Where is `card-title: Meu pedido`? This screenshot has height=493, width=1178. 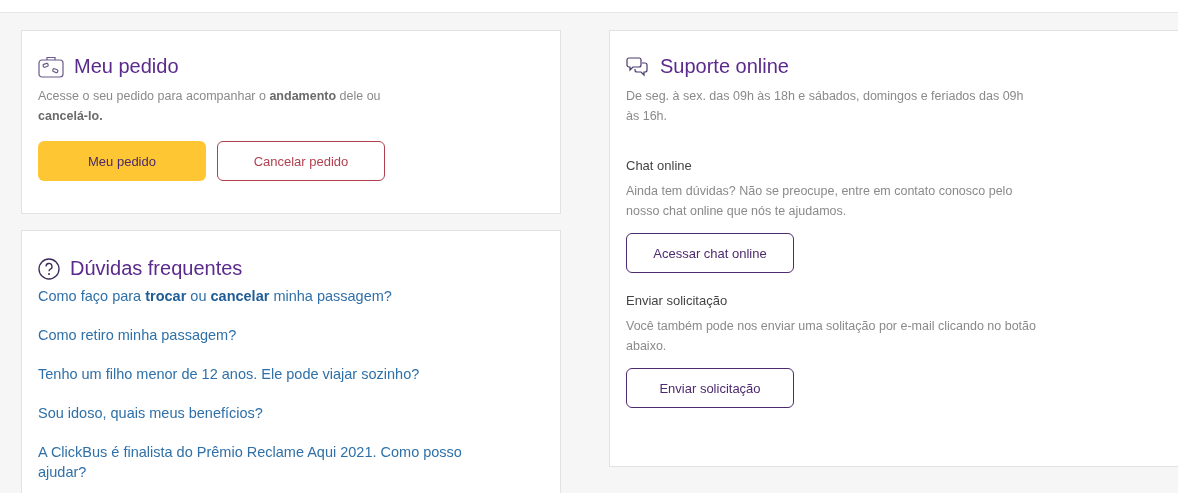 card-title: Meu pedido is located at coordinates (126, 66).